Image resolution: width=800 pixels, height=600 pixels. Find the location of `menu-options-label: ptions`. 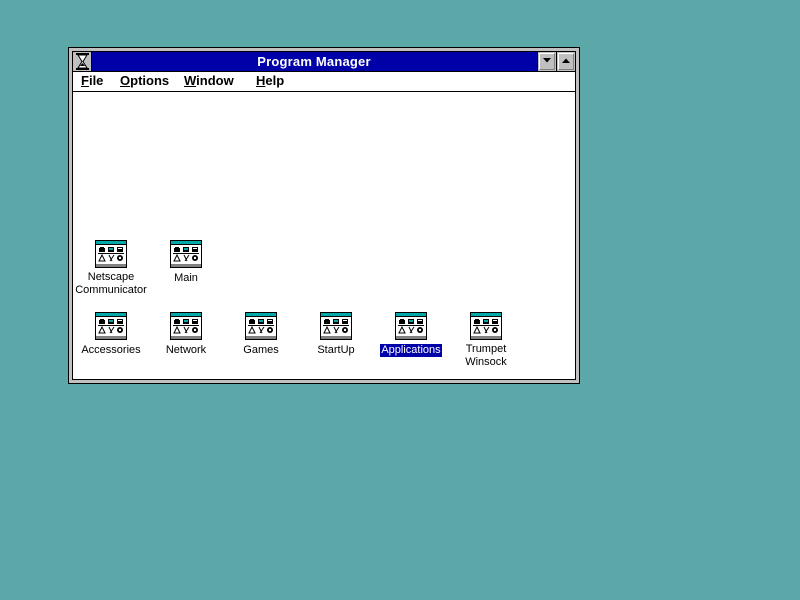

menu-options-label: ptions is located at coordinates (150, 80).